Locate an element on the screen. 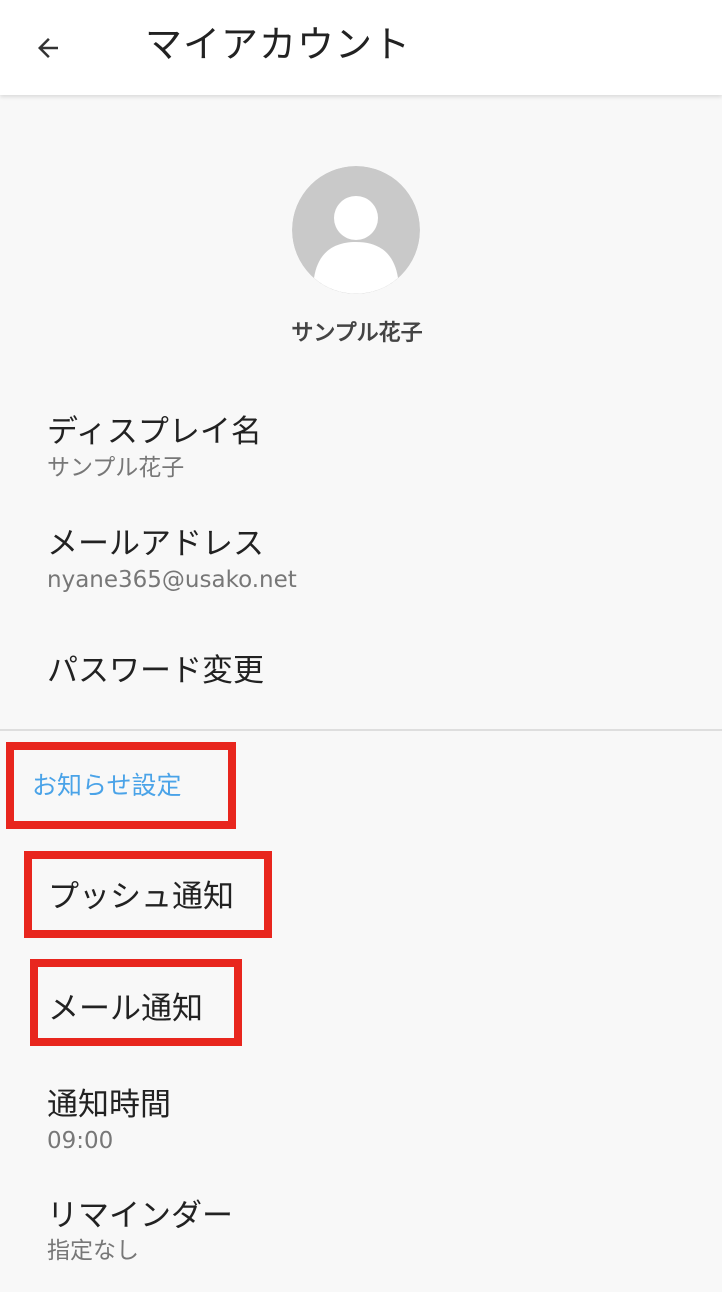 This screenshot has height=1292, width=722. password-change-label: パスワード変更 is located at coordinates (155, 671).